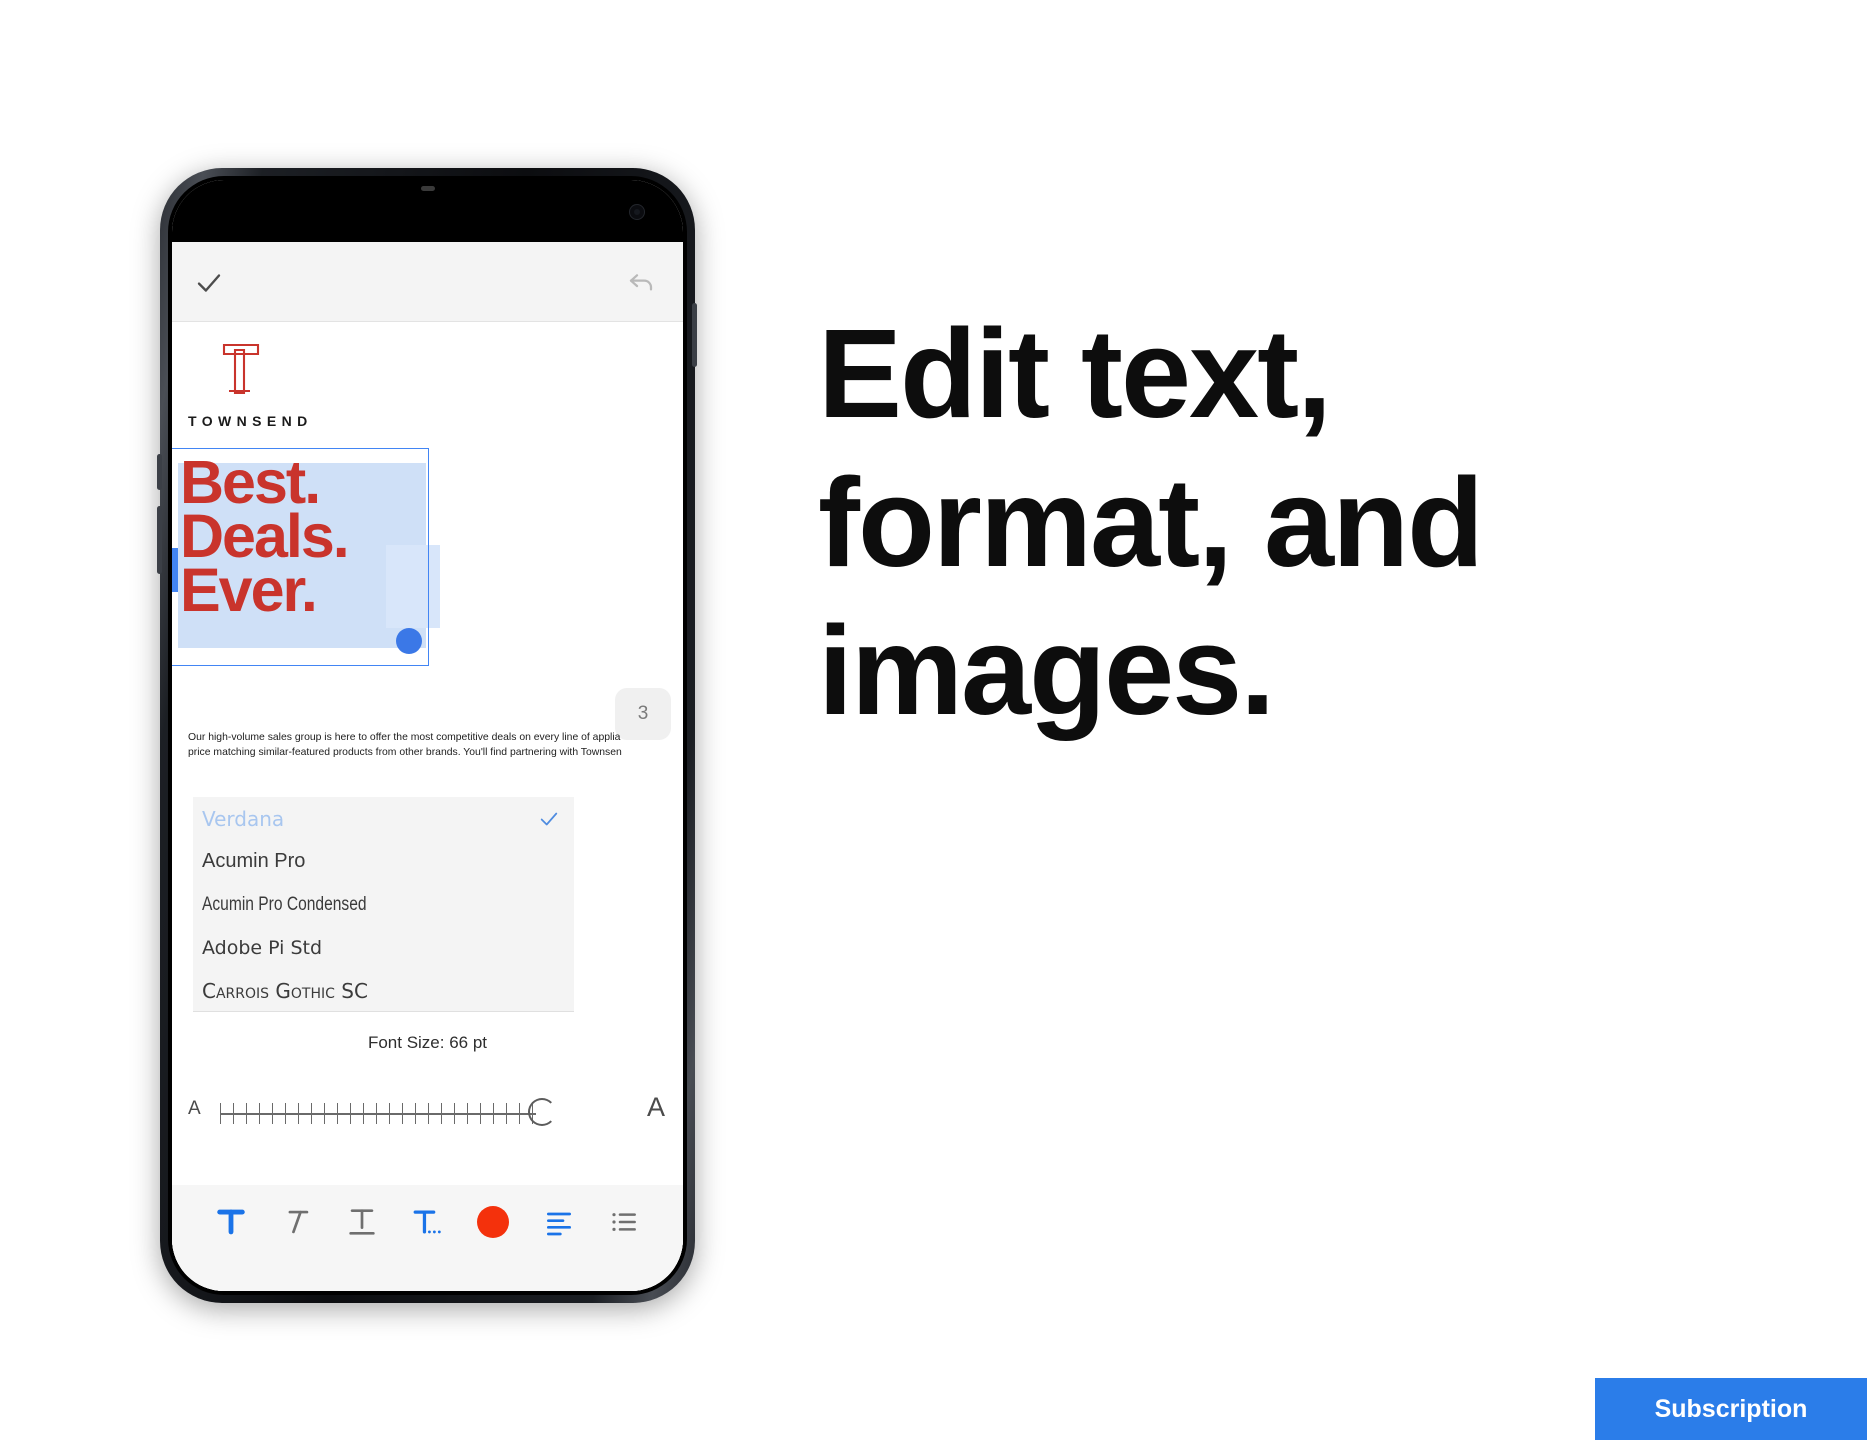 The width and height of the screenshot is (1867, 1440). Describe the element at coordinates (427, 211) in the screenshot. I see `status-bar` at that location.